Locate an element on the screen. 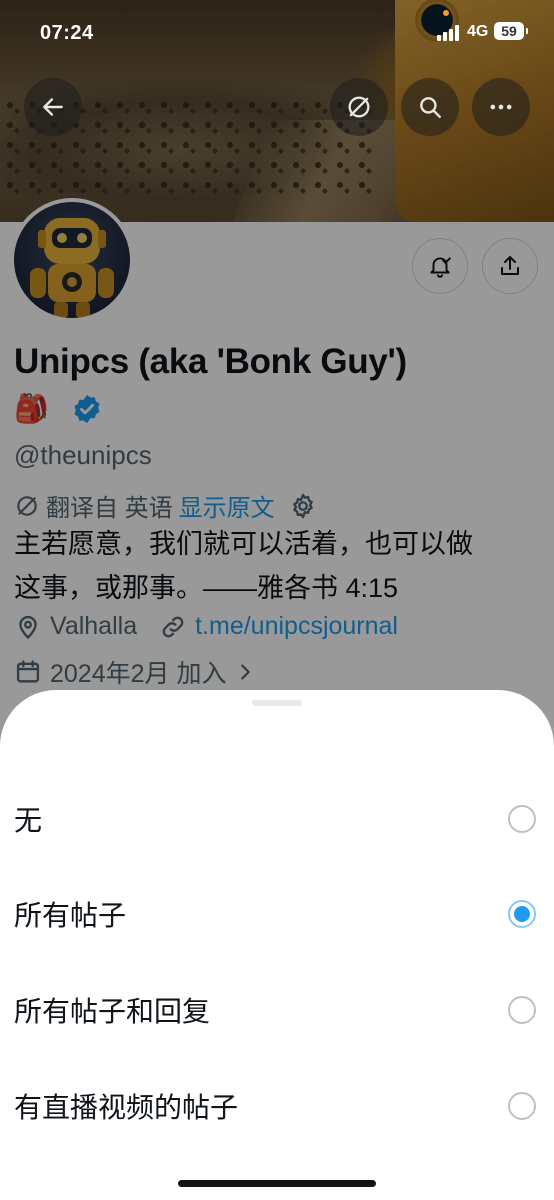 This screenshot has height=1200, width=554. status-bar: 07:24 4G 59 is located at coordinates (277, 32).